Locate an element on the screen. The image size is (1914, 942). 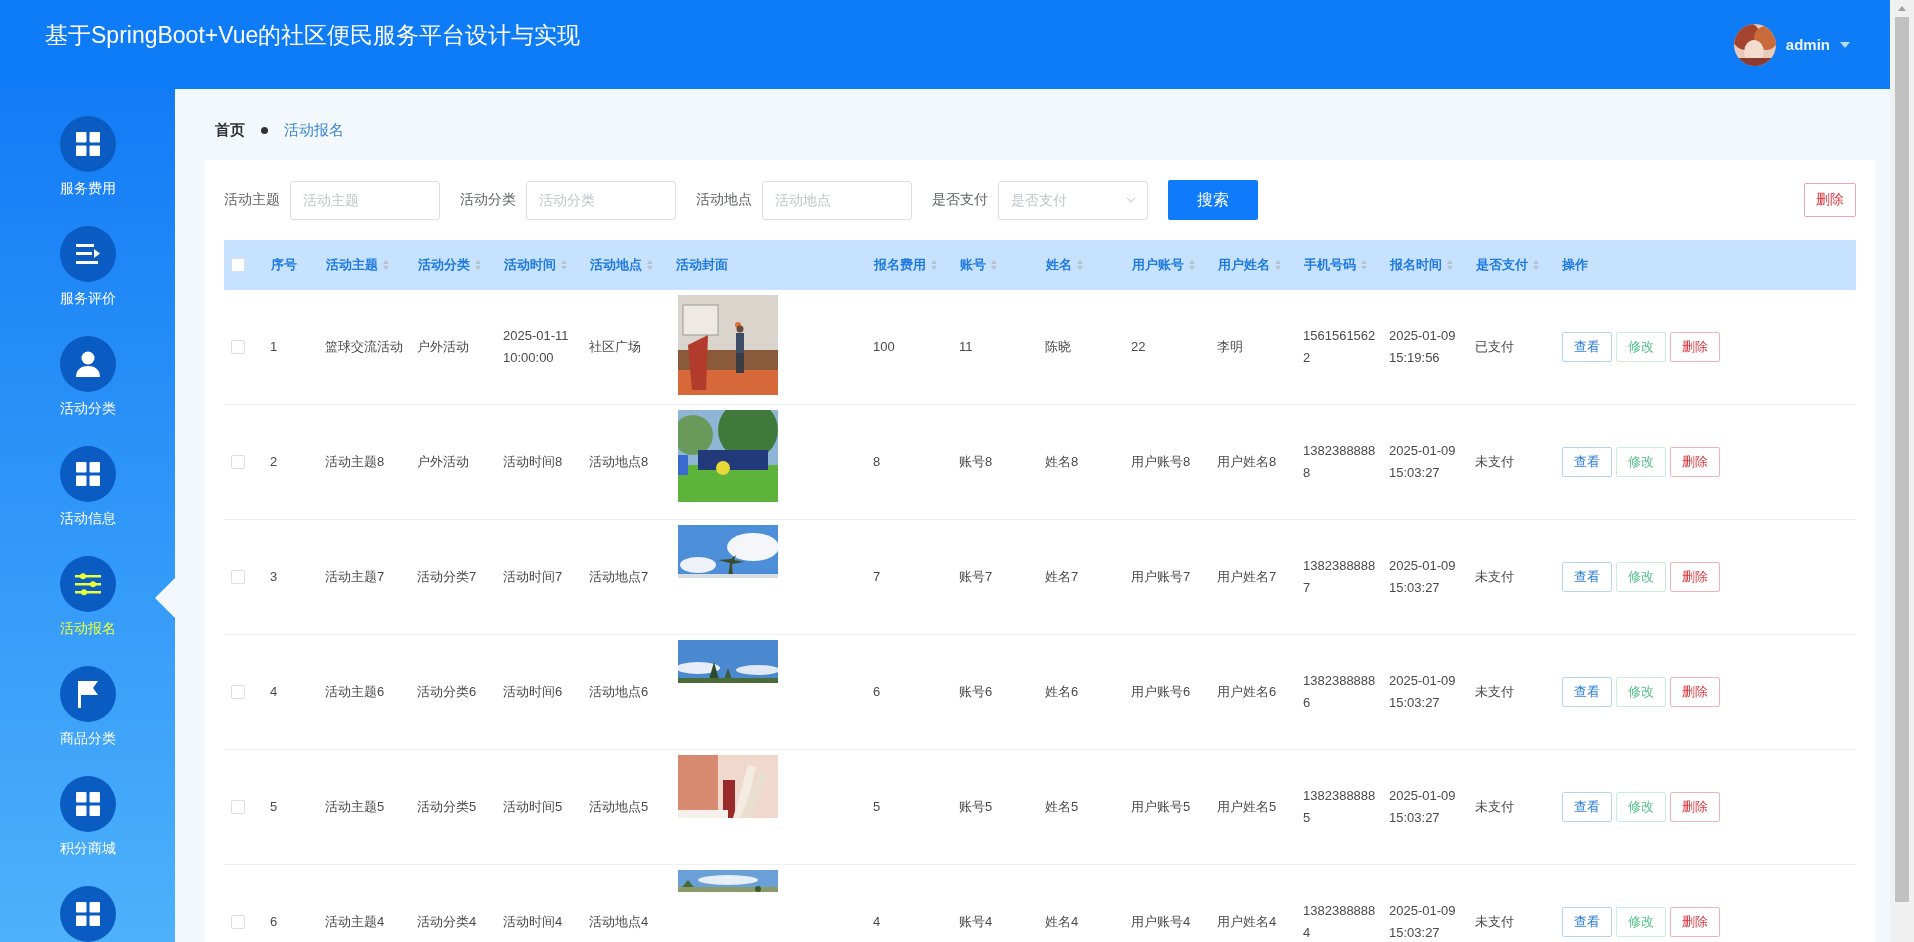
column-header: 活动时间 is located at coordinates (530, 265).